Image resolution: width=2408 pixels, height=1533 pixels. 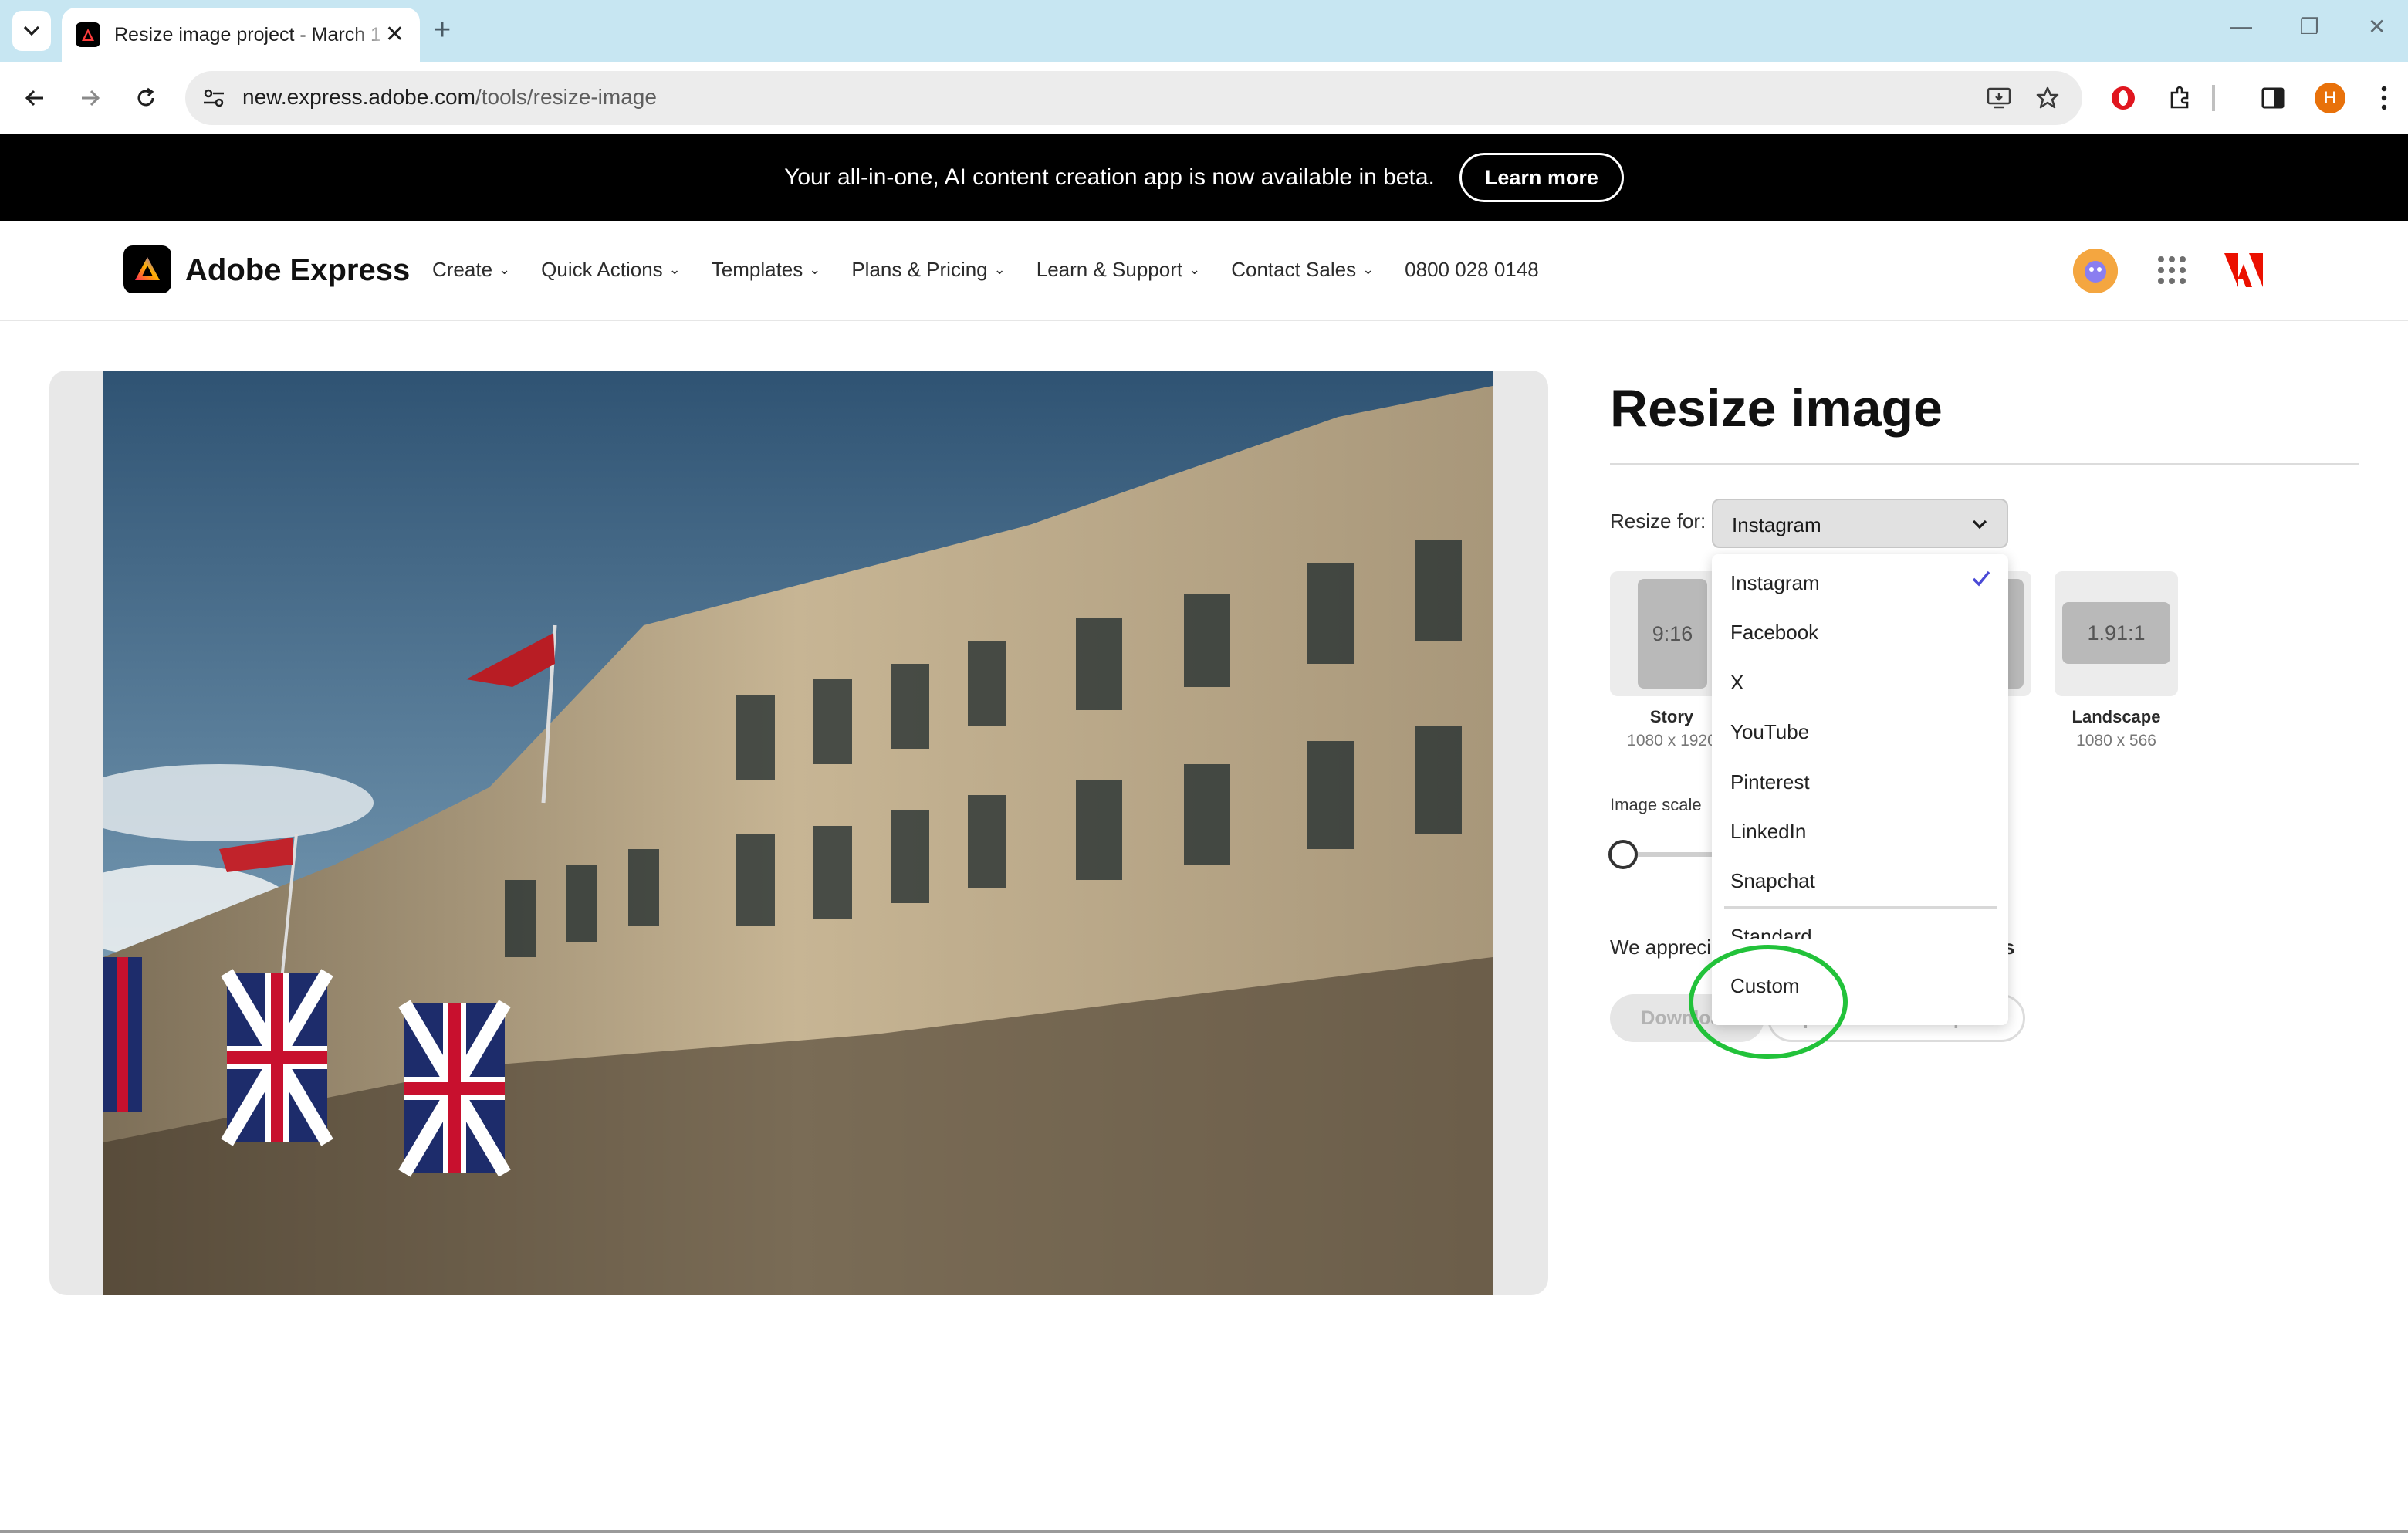 What do you see at coordinates (2047, 98) in the screenshot?
I see `bookmark-star-icon` at bounding box center [2047, 98].